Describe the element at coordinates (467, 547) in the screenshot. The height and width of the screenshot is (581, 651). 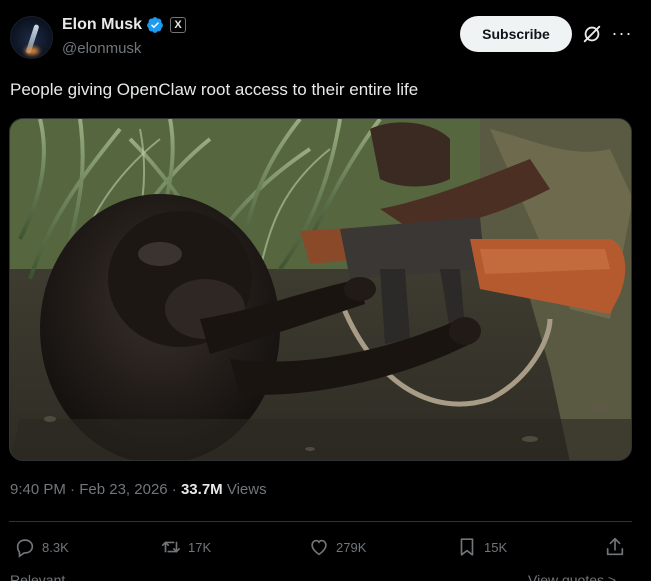
I see `bookmark-icon` at that location.